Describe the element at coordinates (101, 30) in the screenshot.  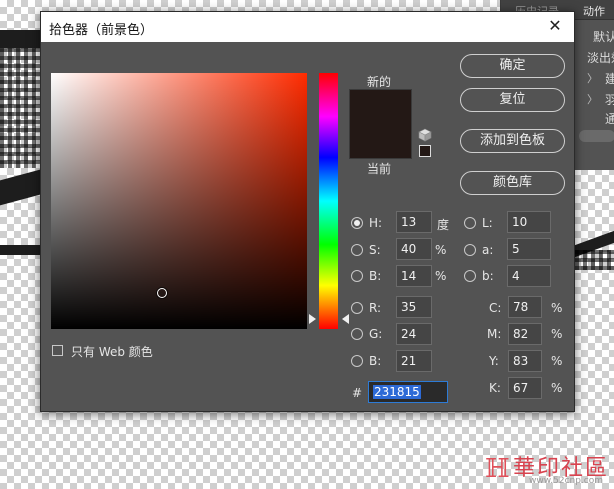
I see `dialog-title: 拾色器（前景色）` at that location.